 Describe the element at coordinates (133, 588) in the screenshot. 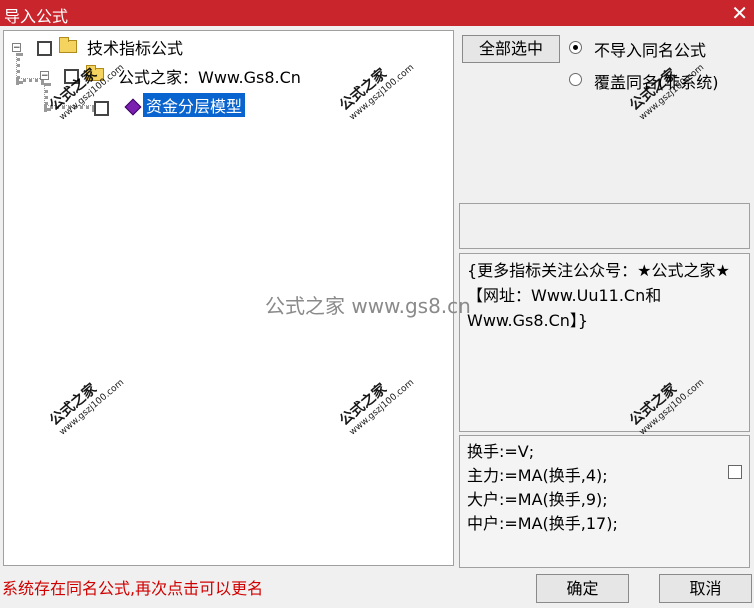

I see `status-message: 系统存在同名公式,再次点击可以更名` at that location.